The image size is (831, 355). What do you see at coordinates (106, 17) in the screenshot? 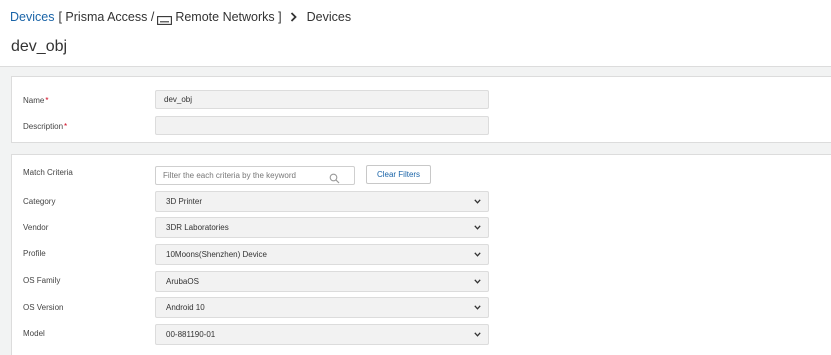
I see `breadcrumb-scope-prefix: [ Prisma Access /` at bounding box center [106, 17].